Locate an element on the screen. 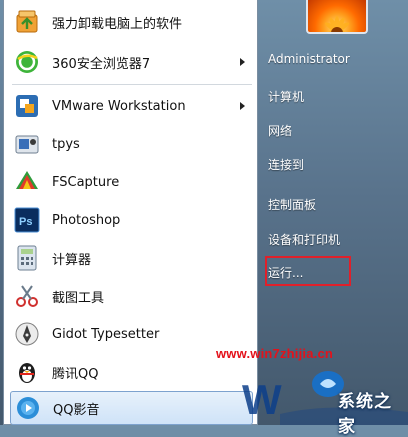  360-browser-icon is located at coordinates (27, 62).